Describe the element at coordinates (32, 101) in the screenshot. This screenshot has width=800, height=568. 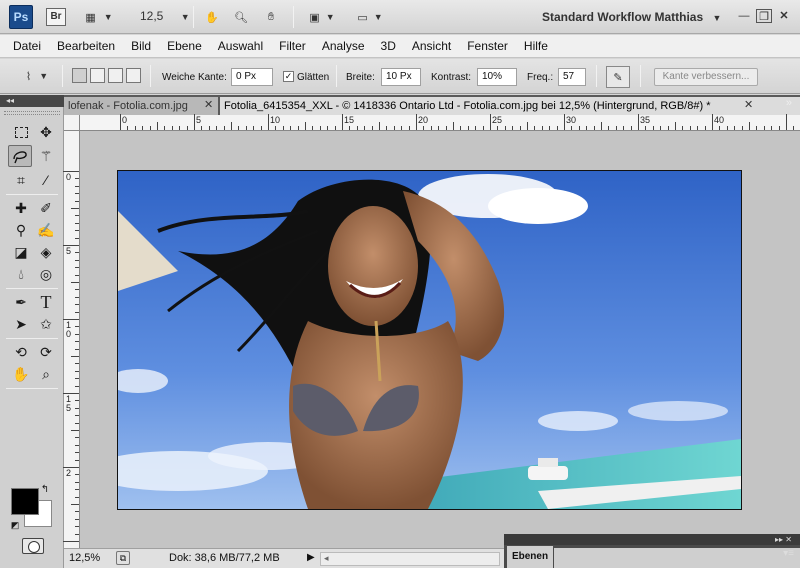
I see `collapse-panel-icon: ◂◂` at that location.